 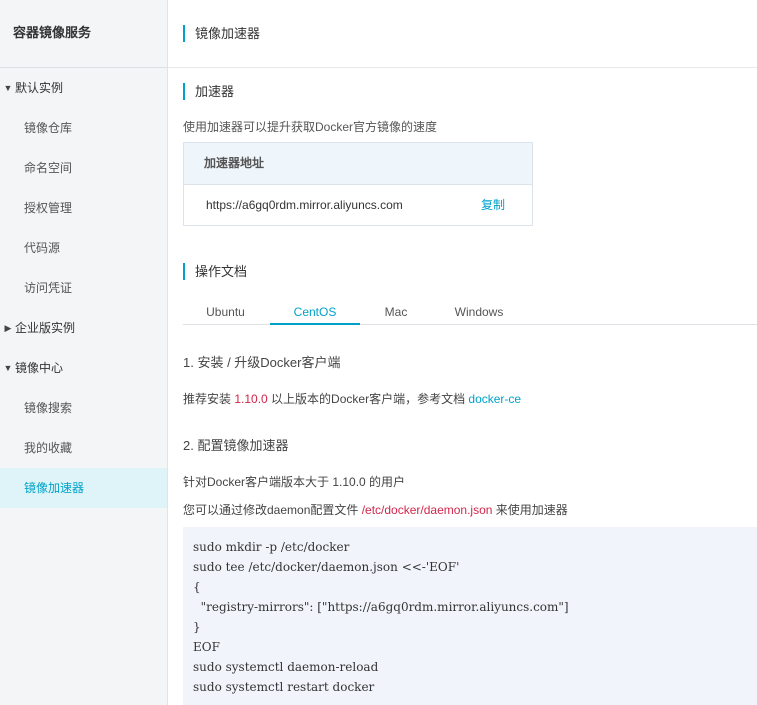 I want to click on sidebar-title: 容器镜像服务, so click(x=83, y=34).